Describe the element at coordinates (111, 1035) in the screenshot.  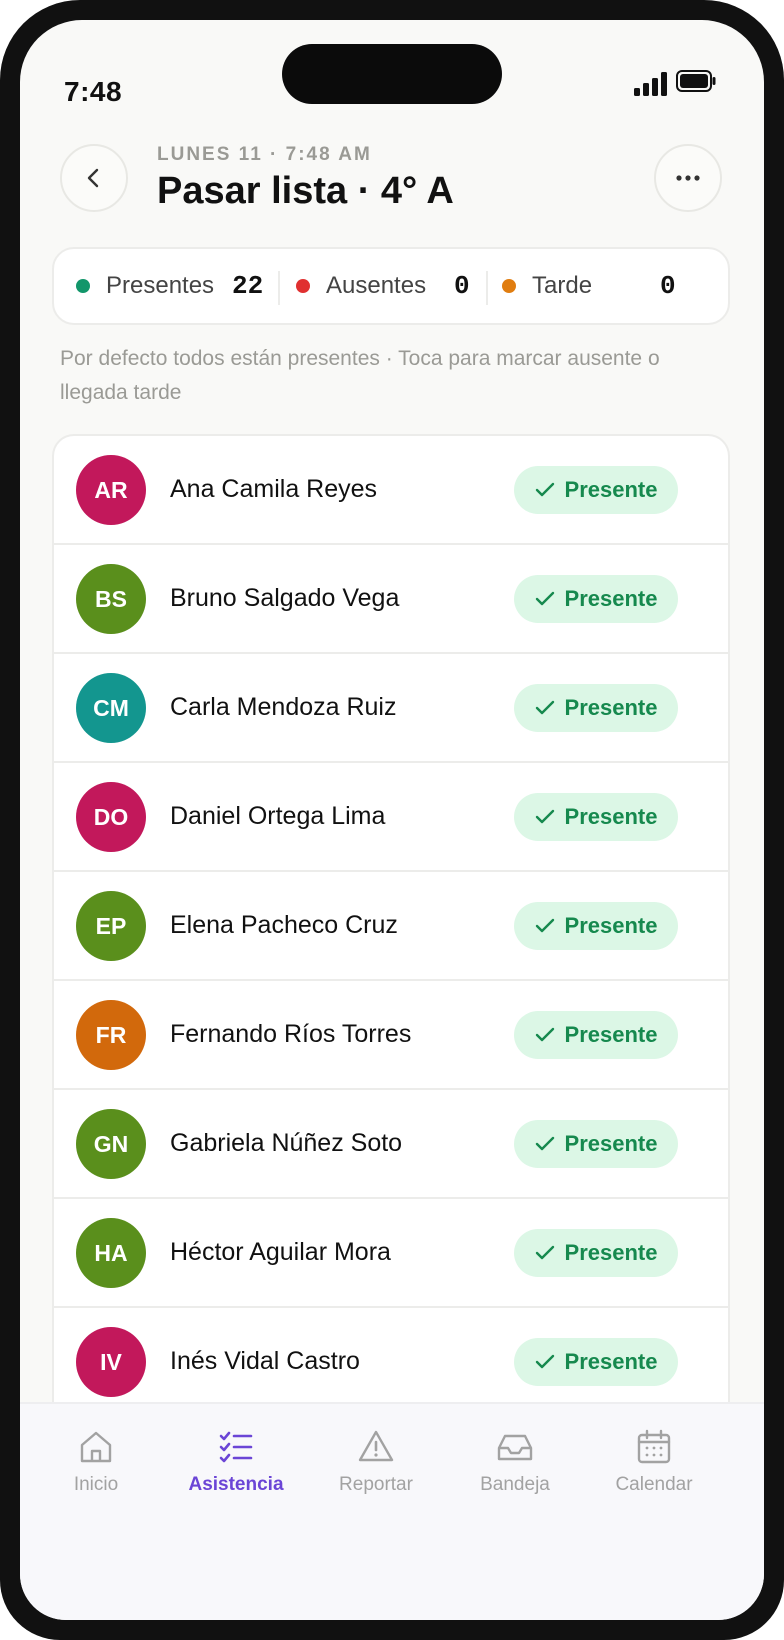
I see `avatar: FR` at that location.